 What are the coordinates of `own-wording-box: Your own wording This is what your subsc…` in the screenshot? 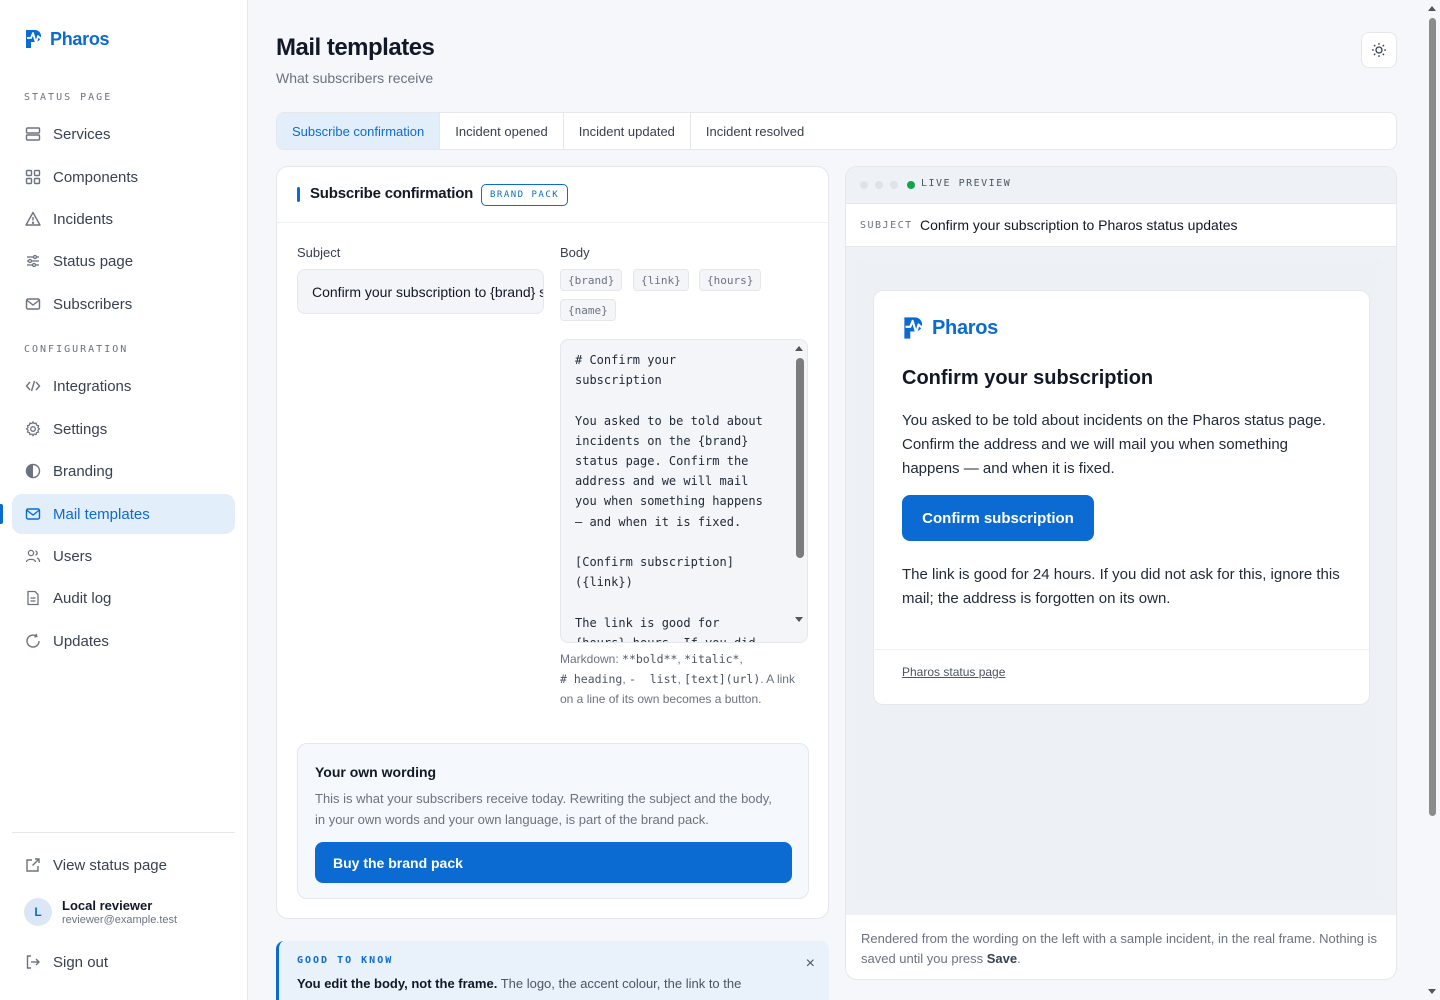 It's located at (553, 821).